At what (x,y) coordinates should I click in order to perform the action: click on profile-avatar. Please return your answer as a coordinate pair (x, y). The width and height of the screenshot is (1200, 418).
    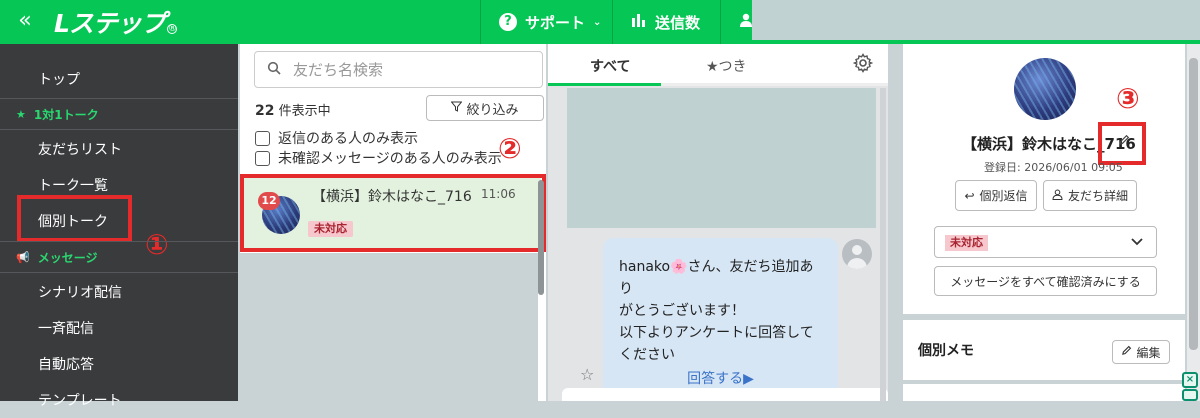
    Looking at the image, I should click on (1045, 89).